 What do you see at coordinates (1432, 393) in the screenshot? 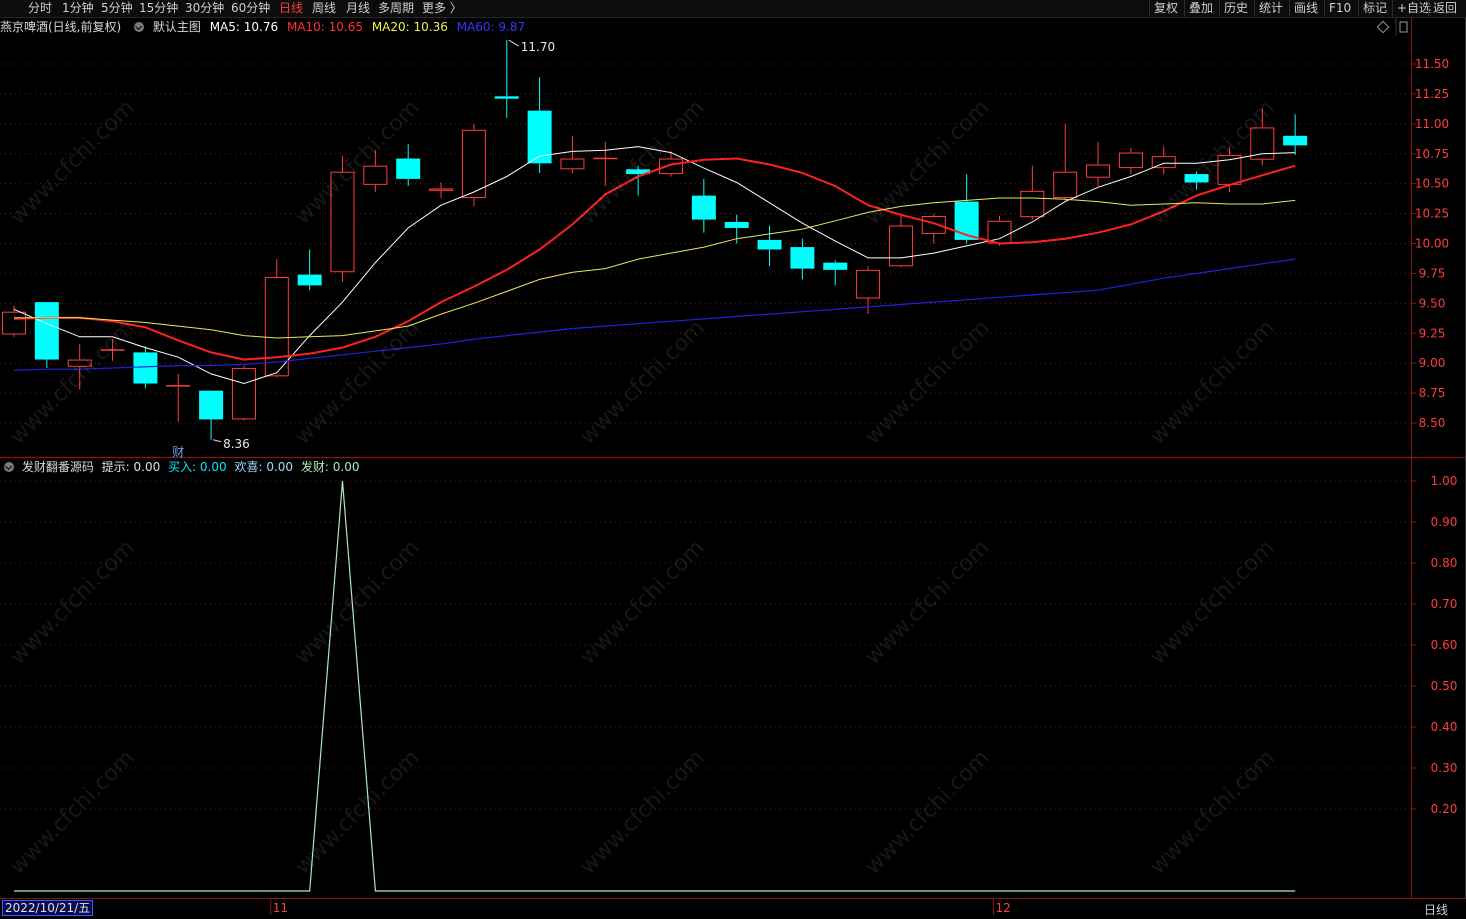
I see `price-tick-label: 8.75` at bounding box center [1432, 393].